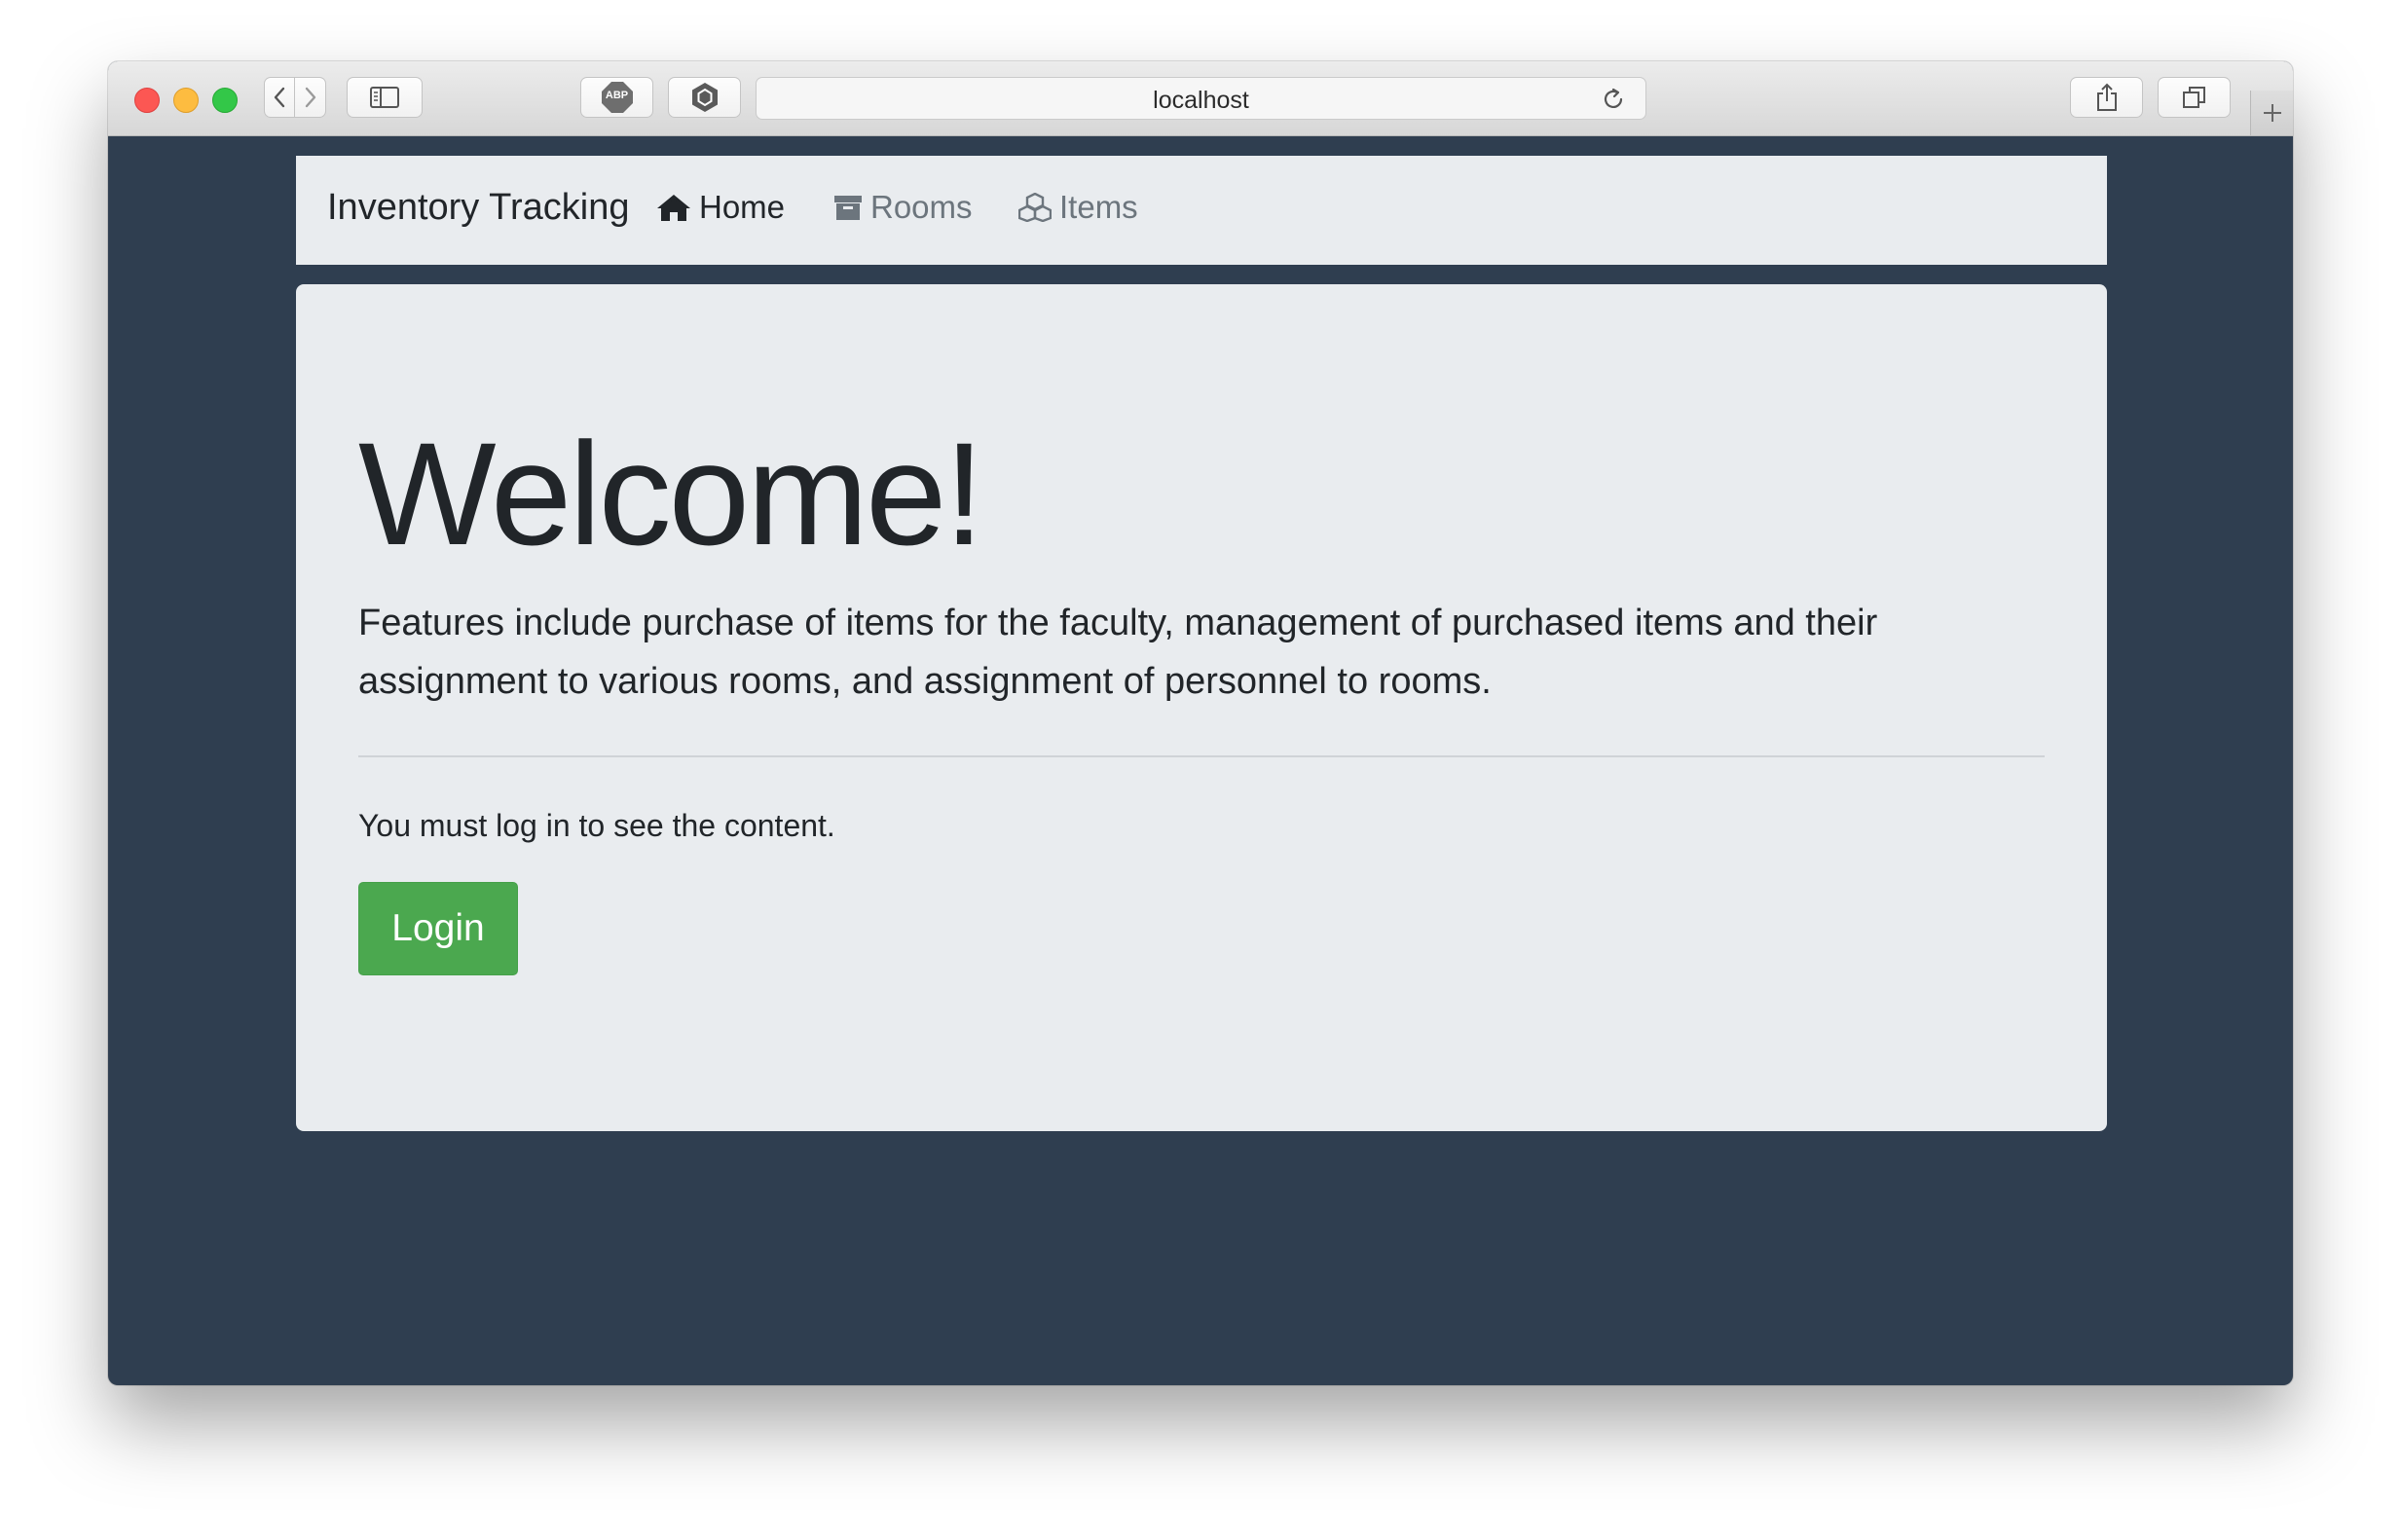  What do you see at coordinates (147, 100) in the screenshot?
I see `window-close-button` at bounding box center [147, 100].